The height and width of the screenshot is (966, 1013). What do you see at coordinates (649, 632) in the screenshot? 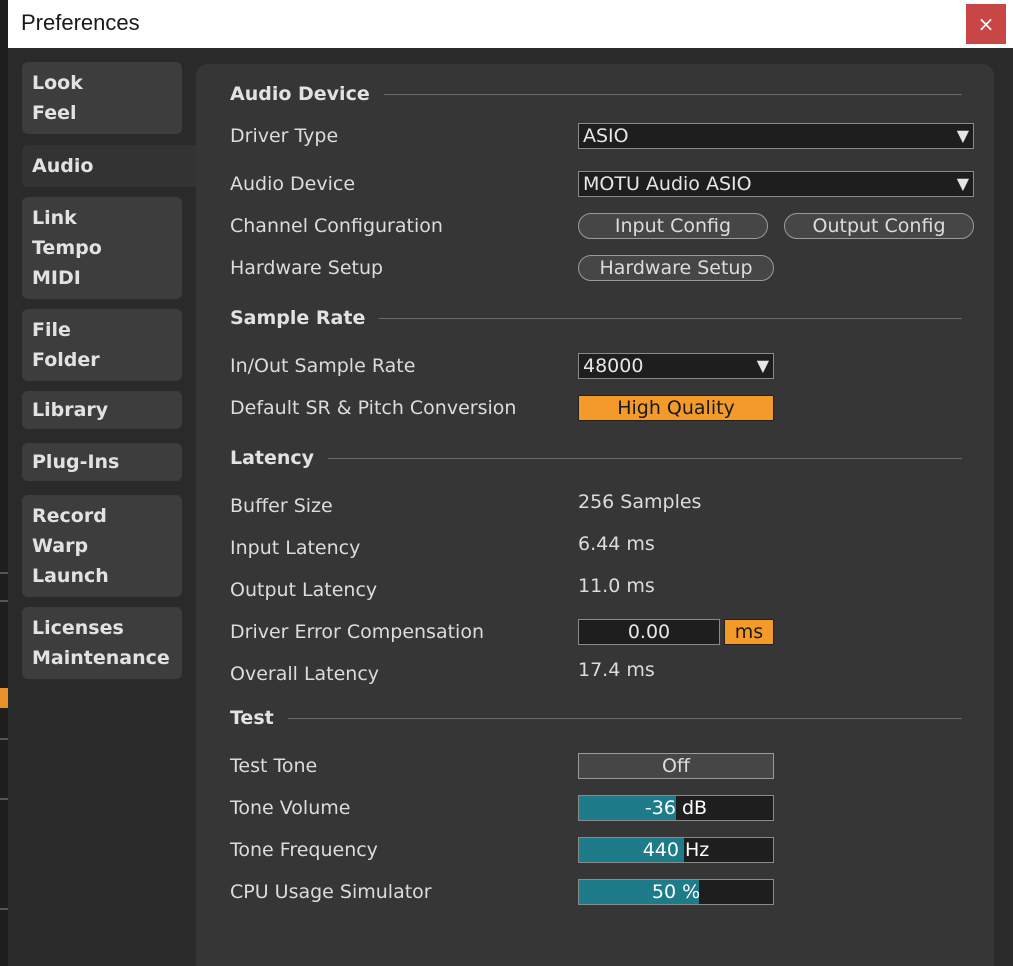
I see `driver-error-compensation-field: 0.00` at bounding box center [649, 632].